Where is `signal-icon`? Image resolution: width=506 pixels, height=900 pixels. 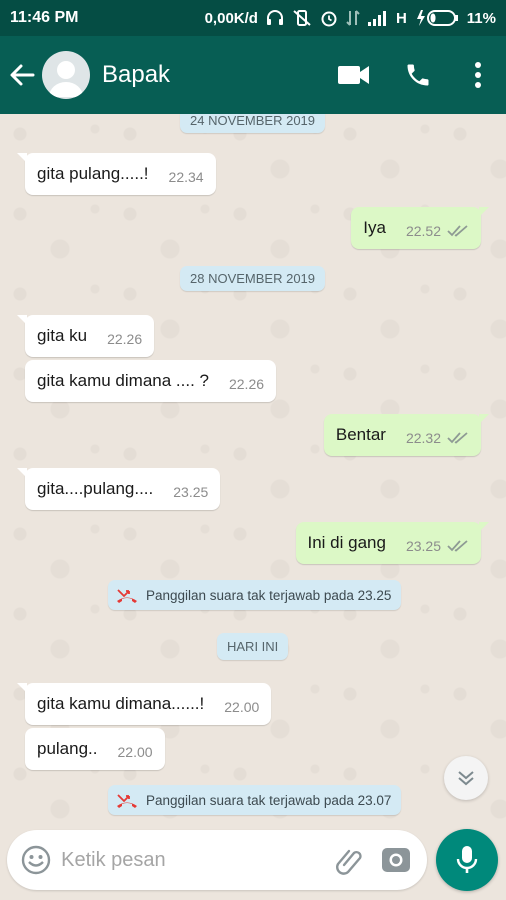
signal-icon is located at coordinates (376, 18).